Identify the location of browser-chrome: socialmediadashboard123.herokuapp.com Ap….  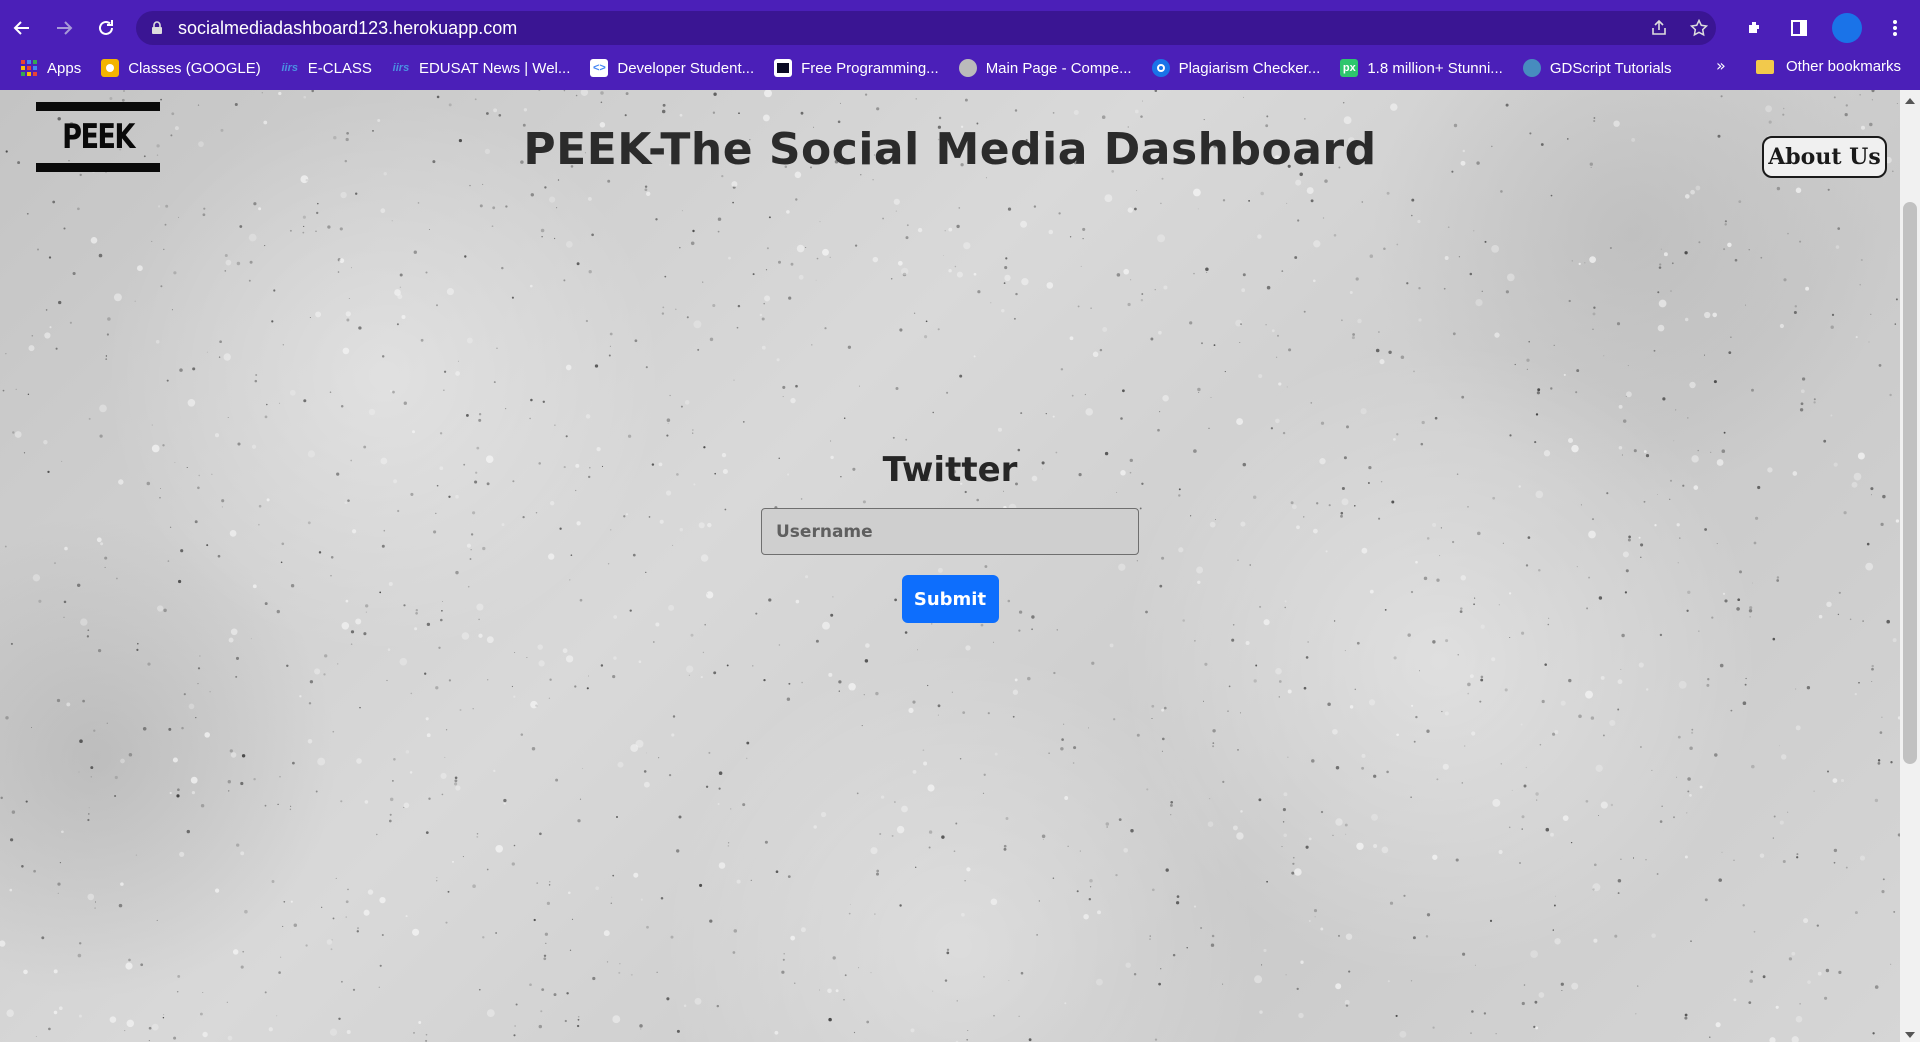
(960, 45).